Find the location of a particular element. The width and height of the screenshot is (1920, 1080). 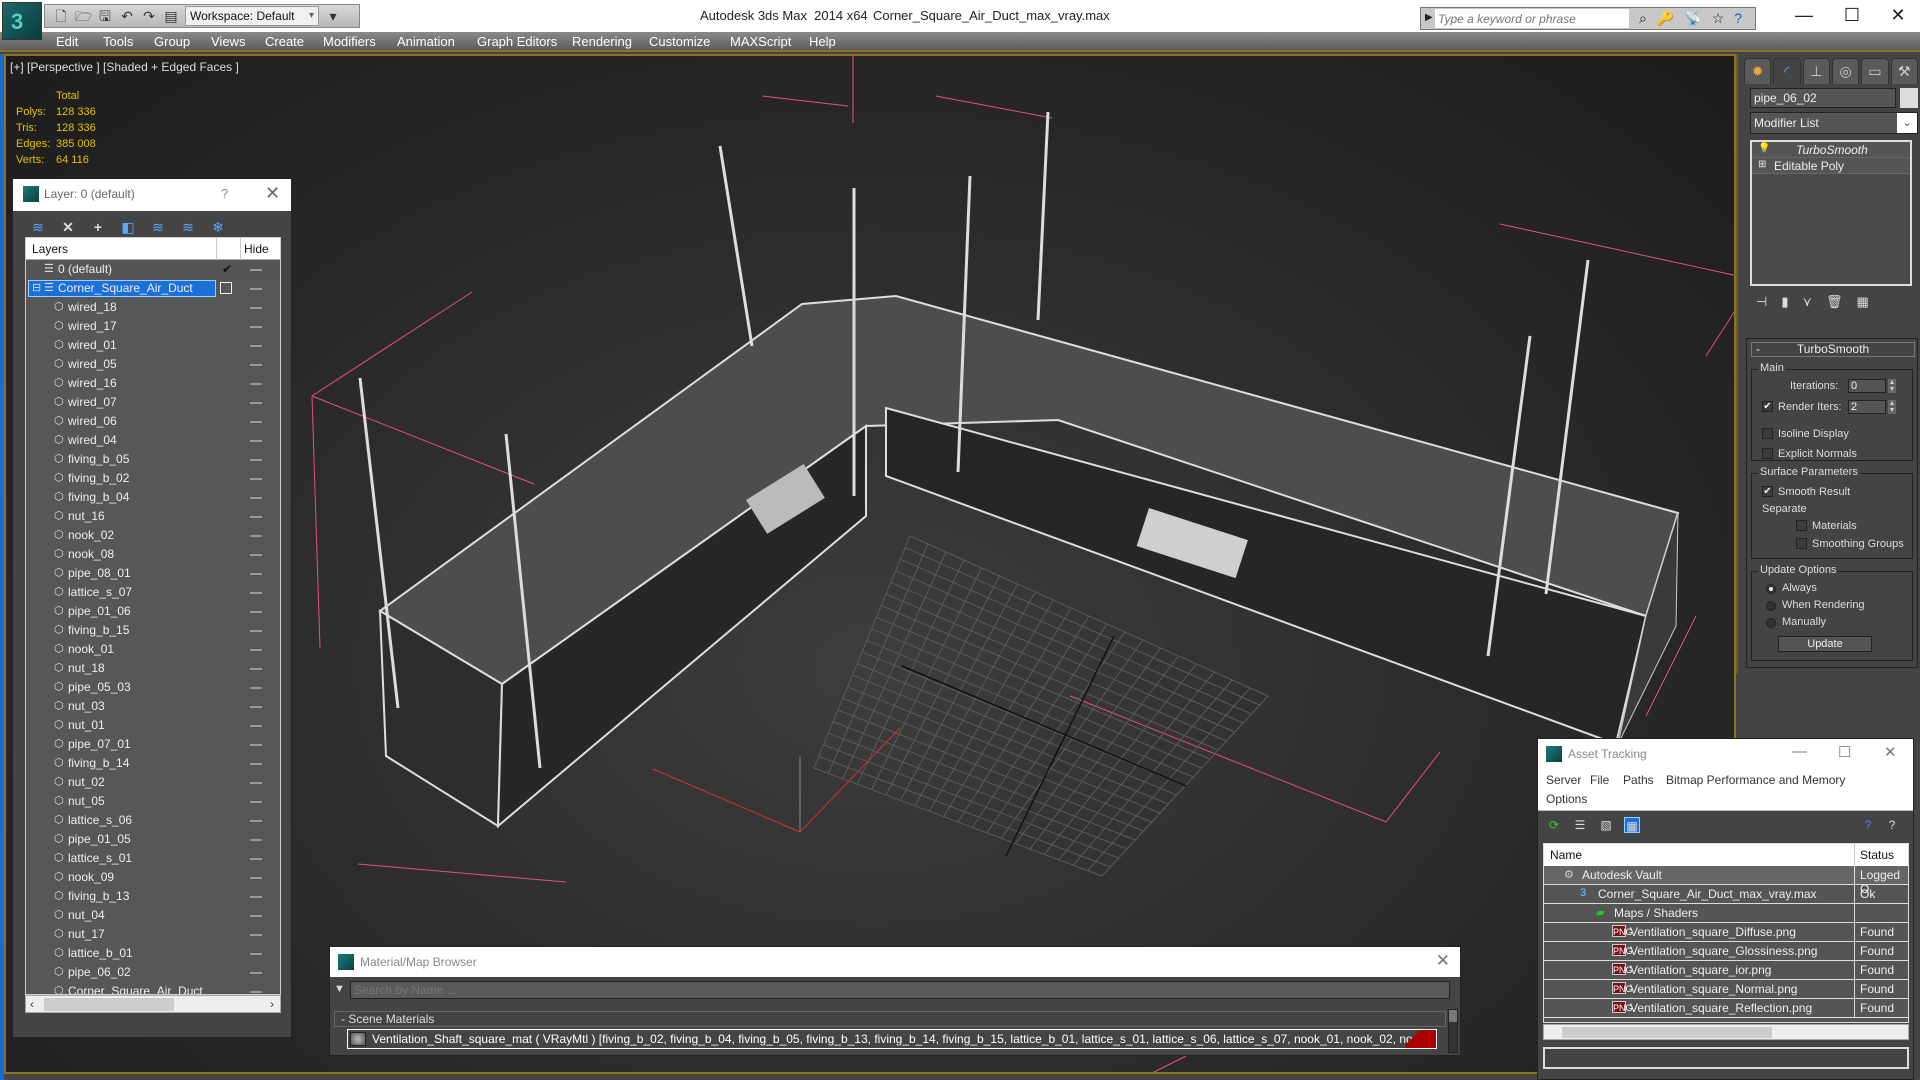

asset-tracking-titlebar: Asset Tracking — ☐ ✕ is located at coordinates (1725, 754).